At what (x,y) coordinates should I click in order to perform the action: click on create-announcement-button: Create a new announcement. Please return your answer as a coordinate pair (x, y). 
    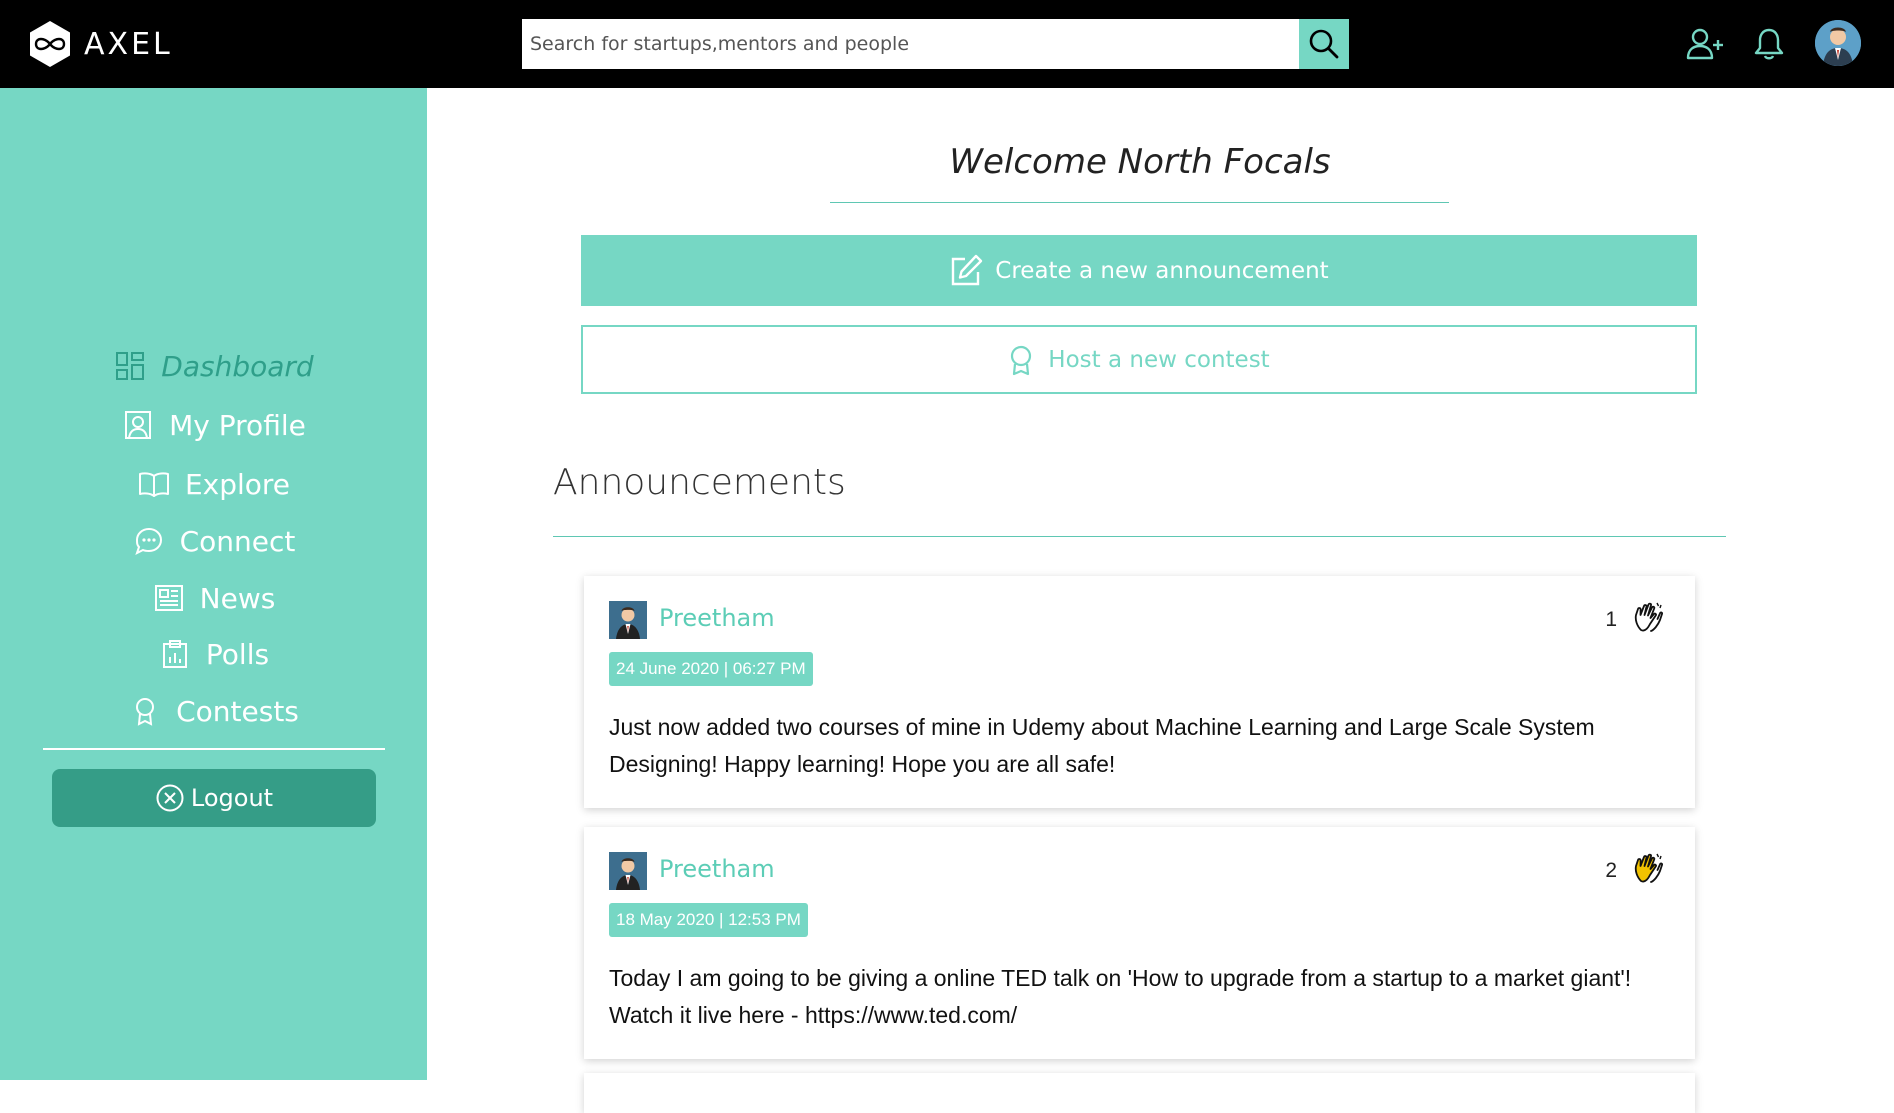
    Looking at the image, I should click on (1139, 270).